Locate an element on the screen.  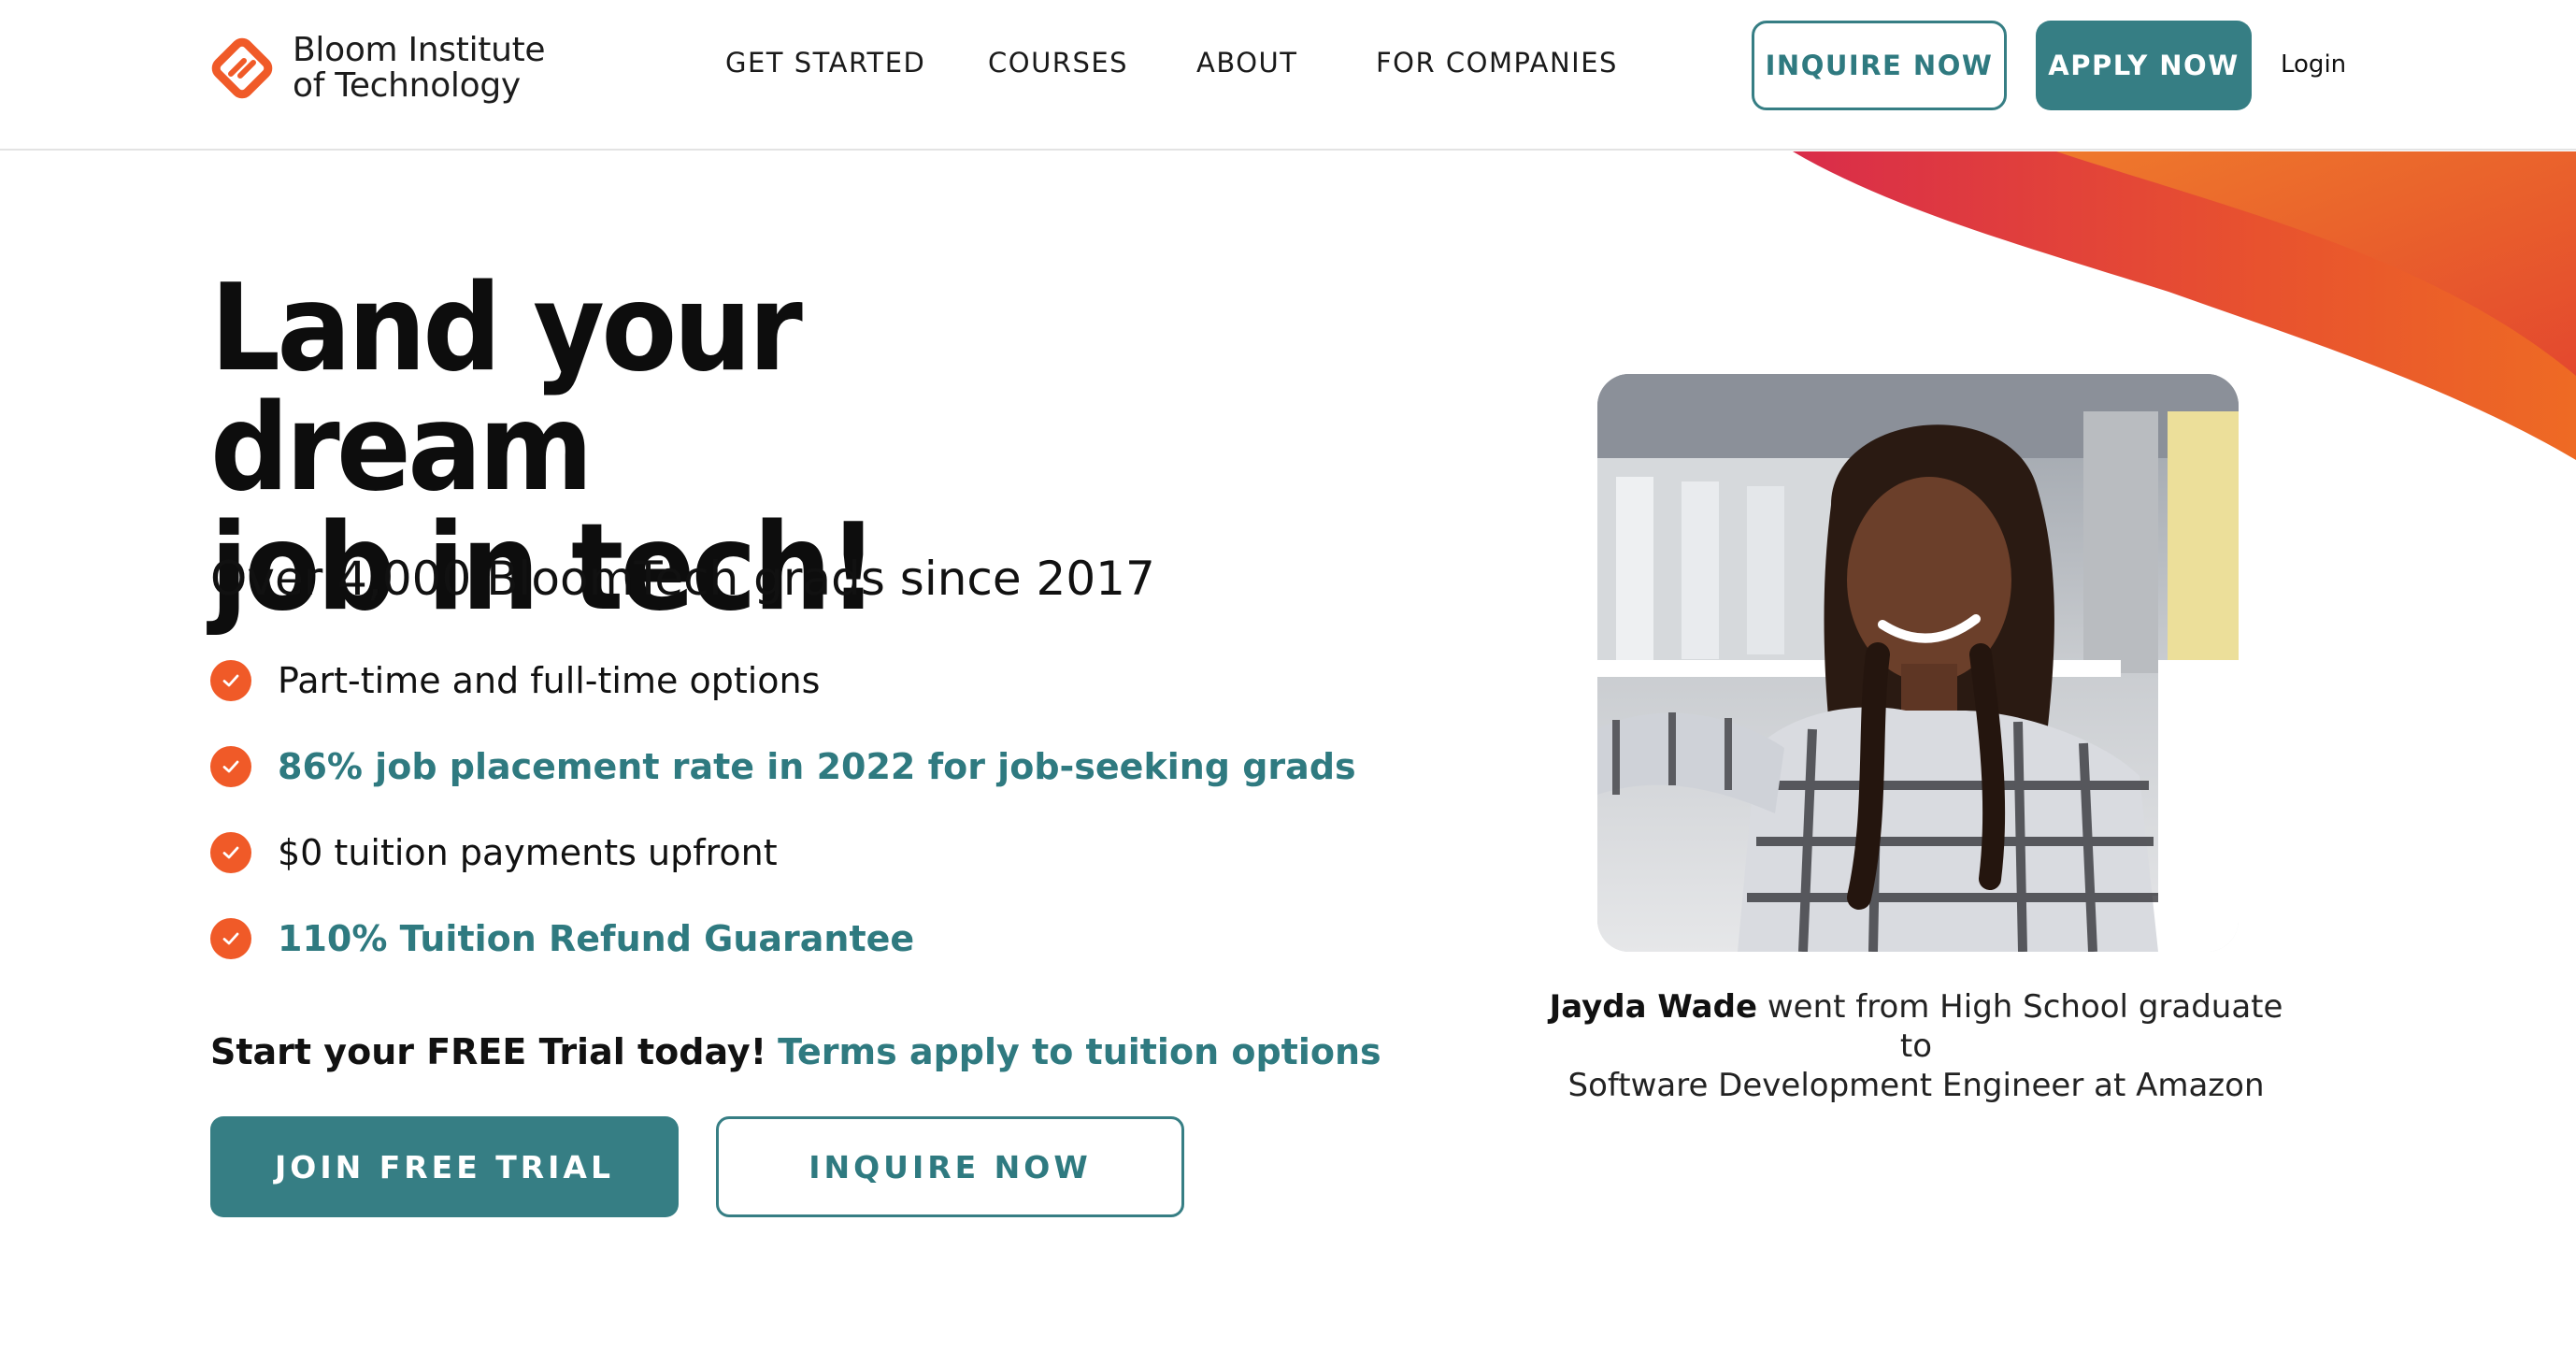
feature-text-link: 110% Tuition Refund Guarantee is located at coordinates (596, 938).